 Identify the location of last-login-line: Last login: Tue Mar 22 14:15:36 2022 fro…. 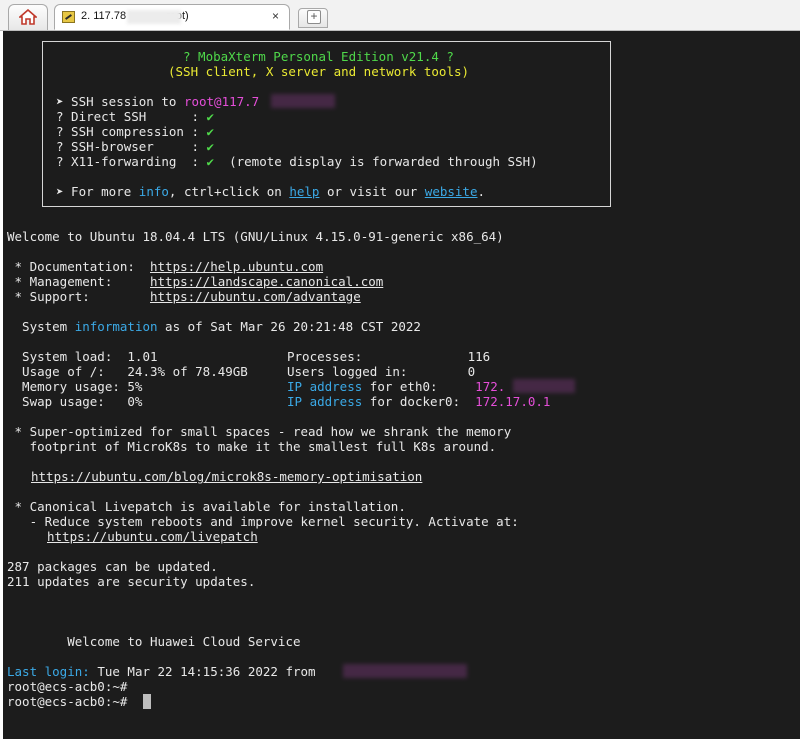
(165, 671).